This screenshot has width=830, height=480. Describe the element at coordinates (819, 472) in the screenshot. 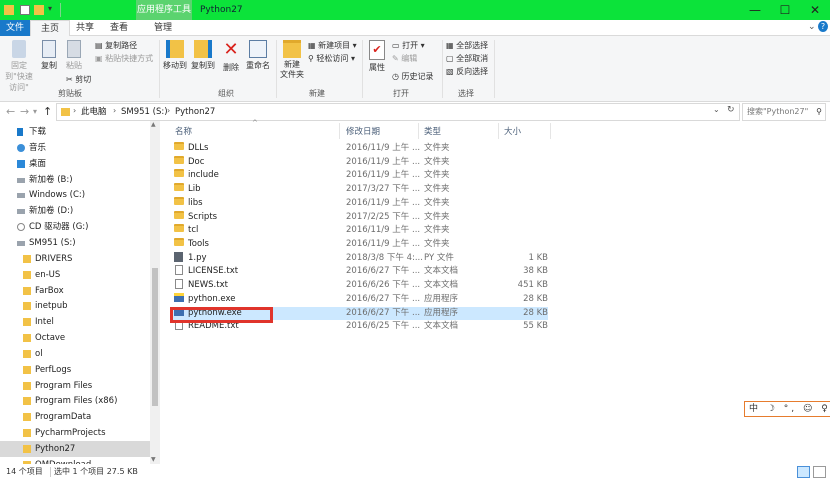

I see `large-icons-view-icon` at that location.